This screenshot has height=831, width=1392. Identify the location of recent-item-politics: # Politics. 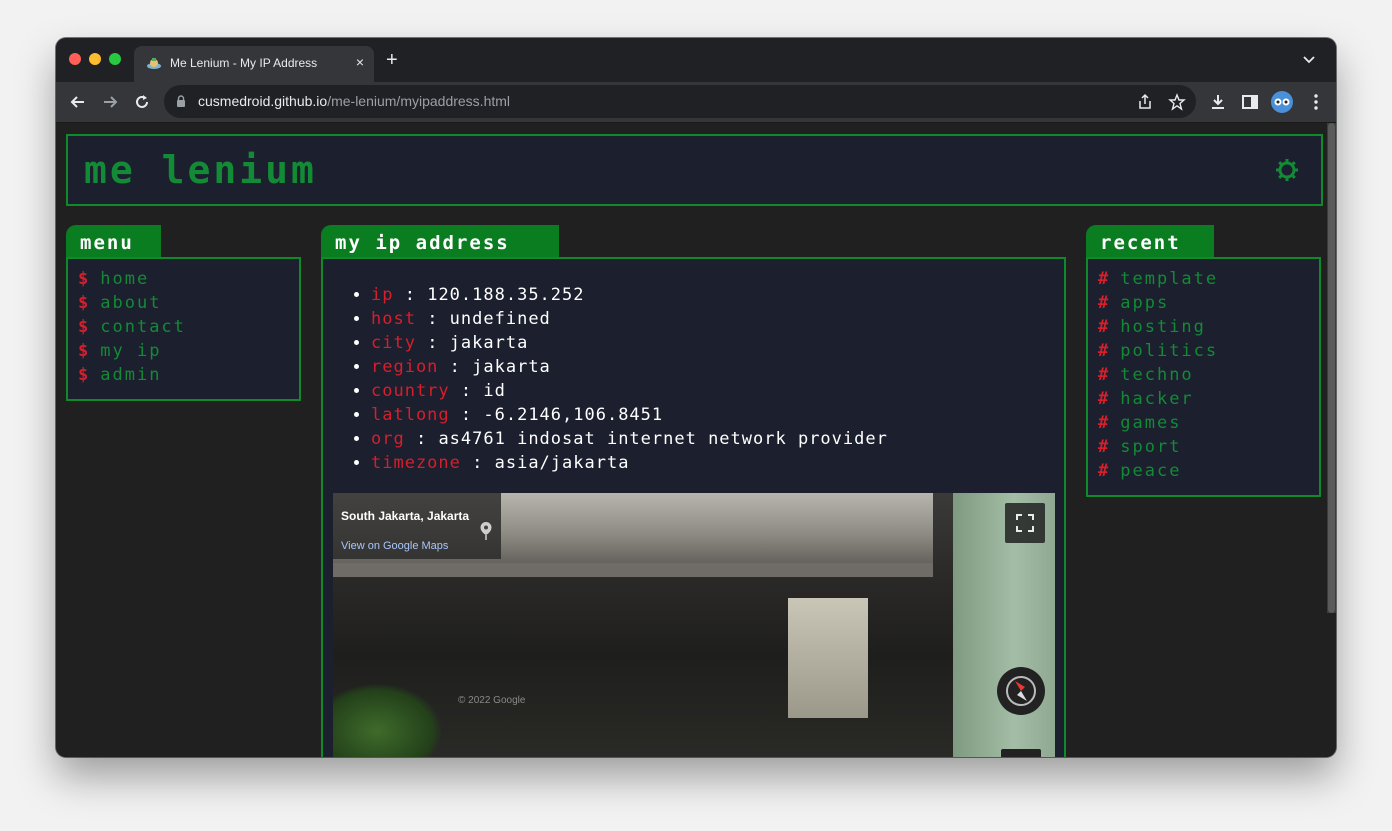
(1208, 351).